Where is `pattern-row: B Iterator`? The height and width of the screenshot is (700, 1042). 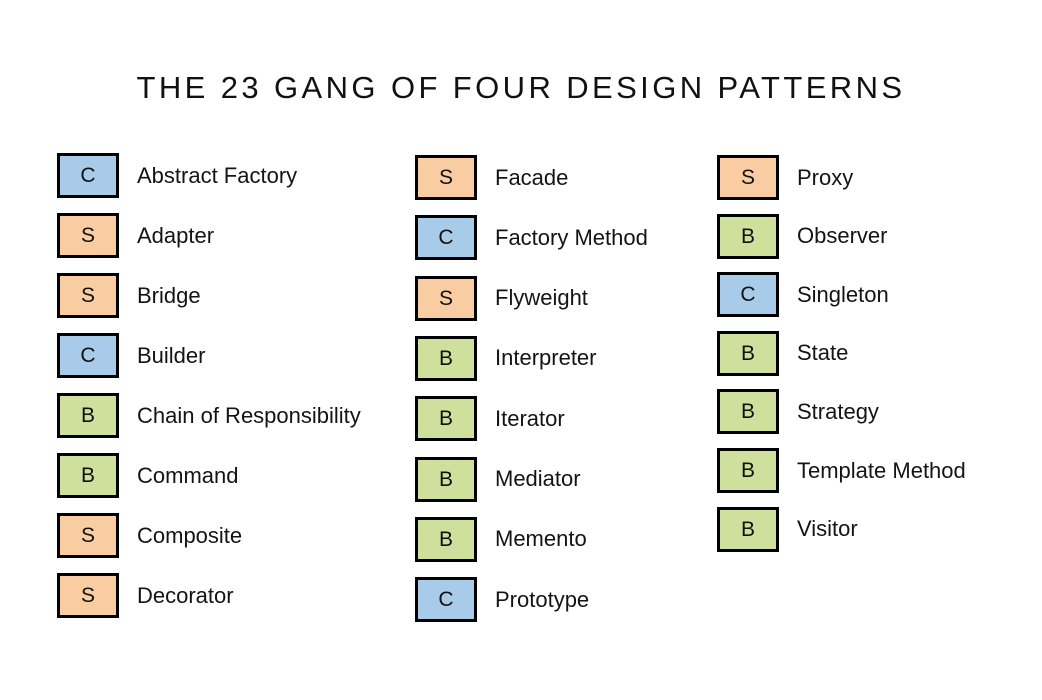
pattern-row: B Iterator is located at coordinates (490, 419).